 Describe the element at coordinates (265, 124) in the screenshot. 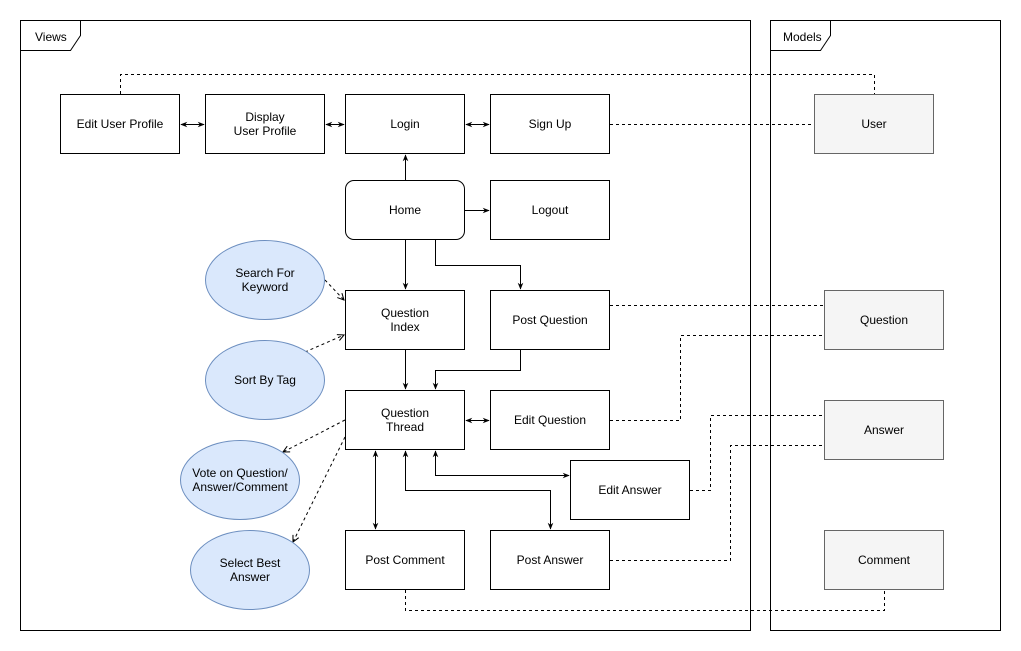

I see `view-display-user-profile: Display User Profile` at that location.